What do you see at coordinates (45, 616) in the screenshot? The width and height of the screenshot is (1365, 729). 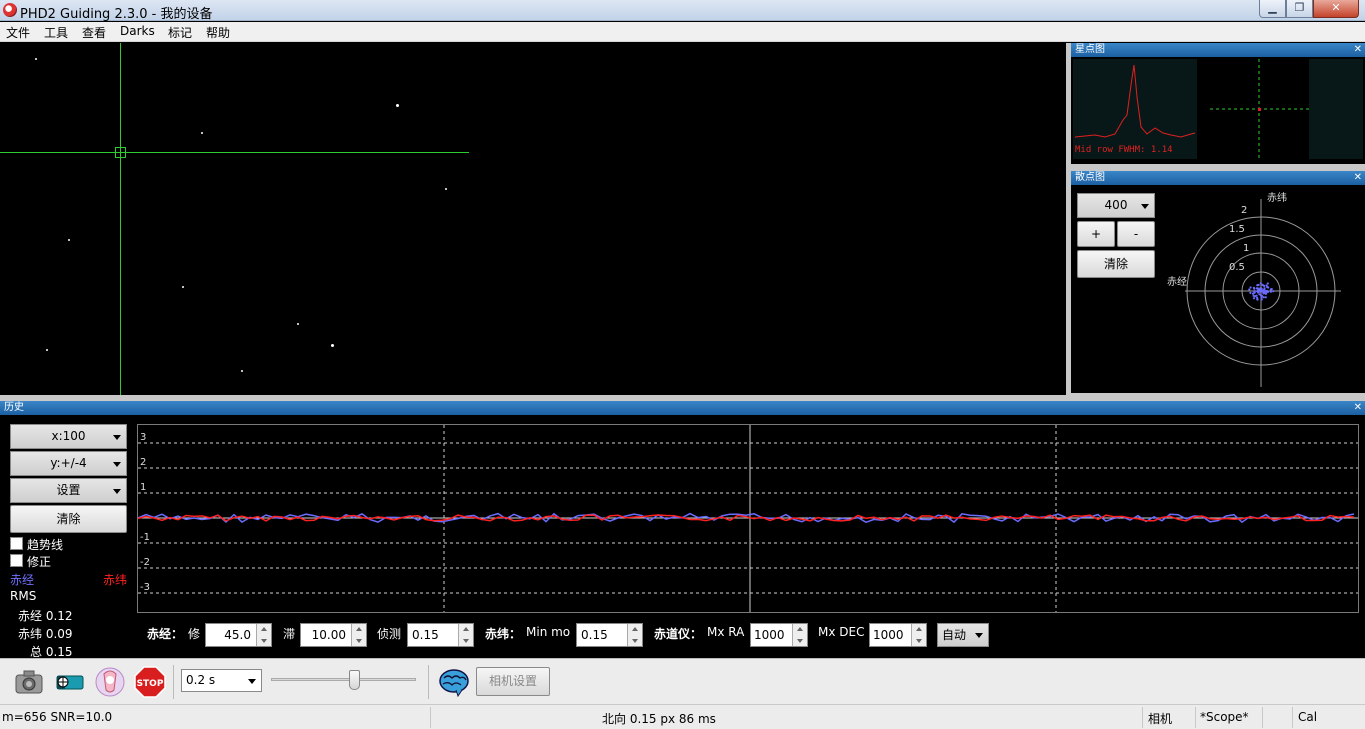 I see `rms-ra-value: 赤经 0.12` at bounding box center [45, 616].